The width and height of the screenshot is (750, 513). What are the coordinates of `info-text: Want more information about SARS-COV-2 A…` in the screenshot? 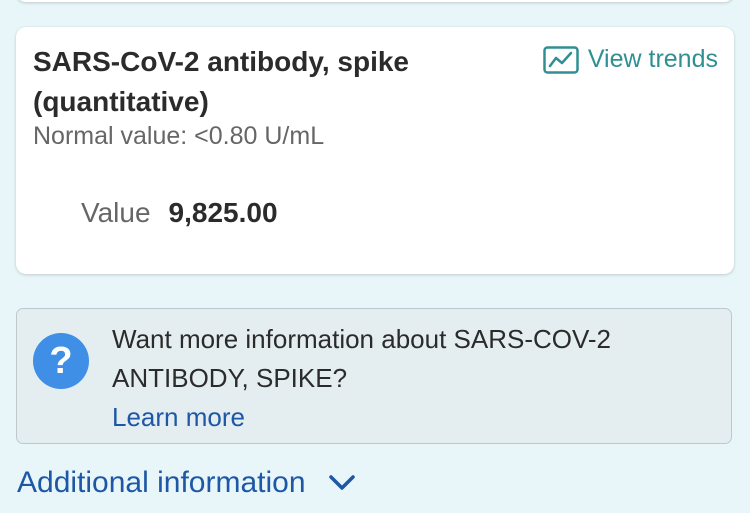 It's located at (362, 358).